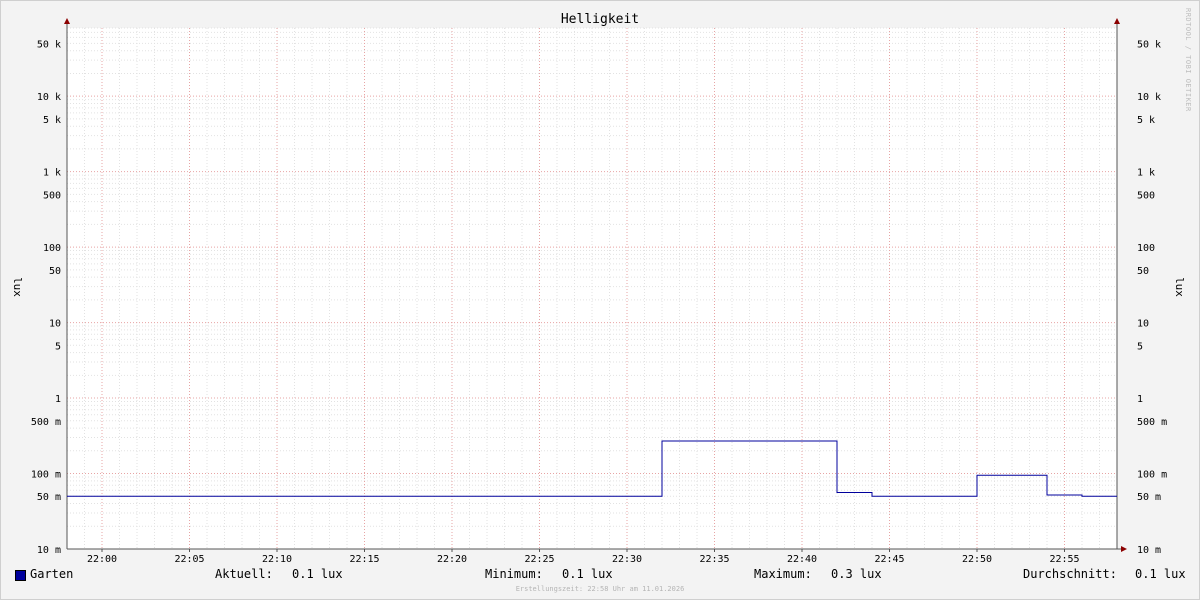 The height and width of the screenshot is (600, 1200). I want to click on y-tick-label-left: 10, so click(55, 324).